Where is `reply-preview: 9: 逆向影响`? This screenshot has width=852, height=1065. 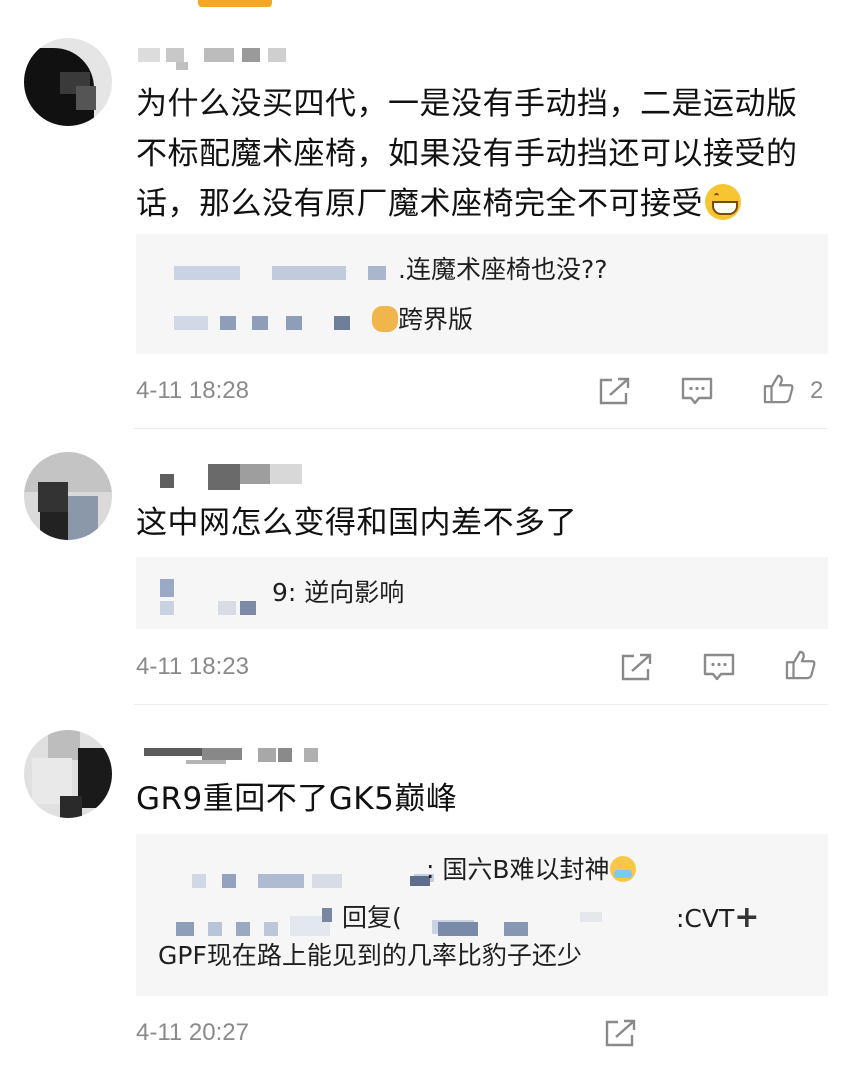 reply-preview: 9: 逆向影响 is located at coordinates (482, 593).